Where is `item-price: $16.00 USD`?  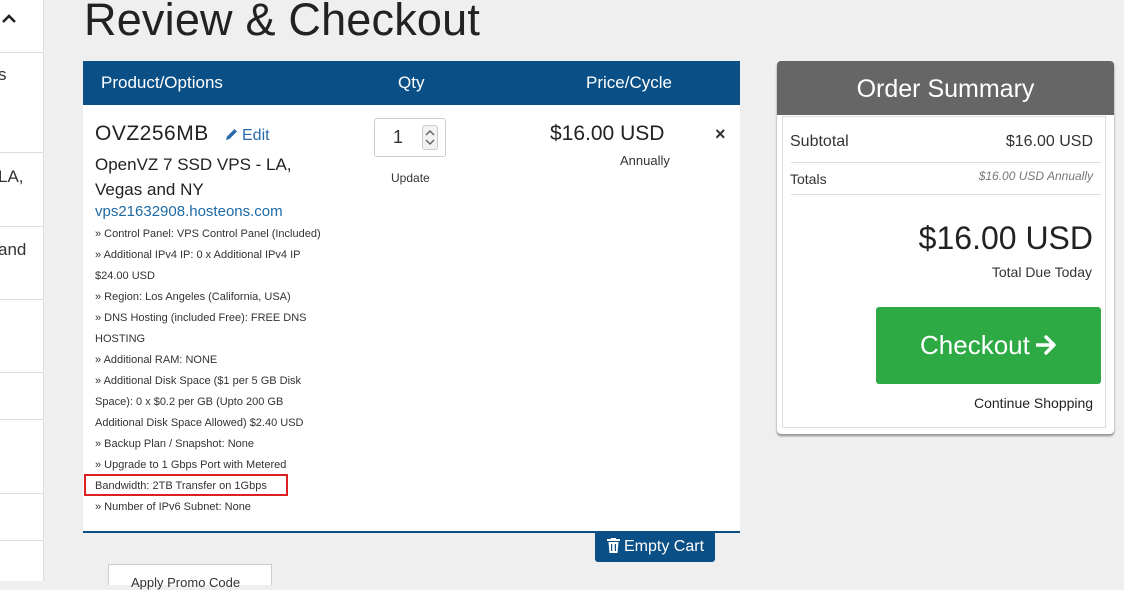
item-price: $16.00 USD is located at coordinates (607, 133).